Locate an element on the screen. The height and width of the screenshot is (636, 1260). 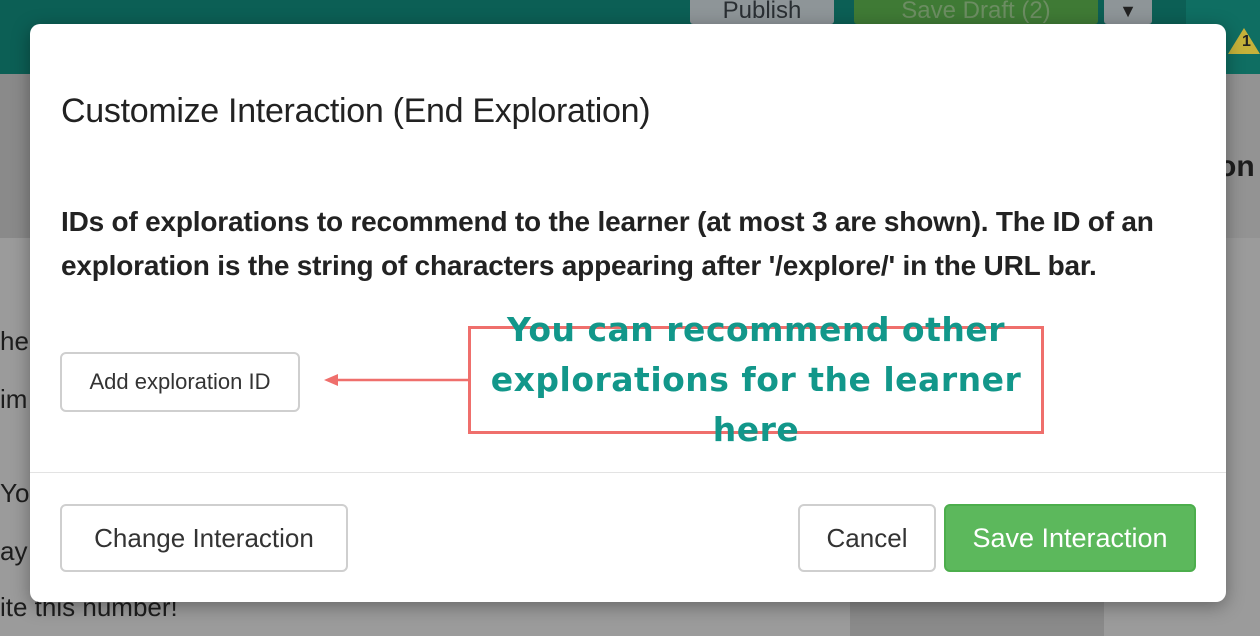
background-text-line: ay is located at coordinates (14, 551).